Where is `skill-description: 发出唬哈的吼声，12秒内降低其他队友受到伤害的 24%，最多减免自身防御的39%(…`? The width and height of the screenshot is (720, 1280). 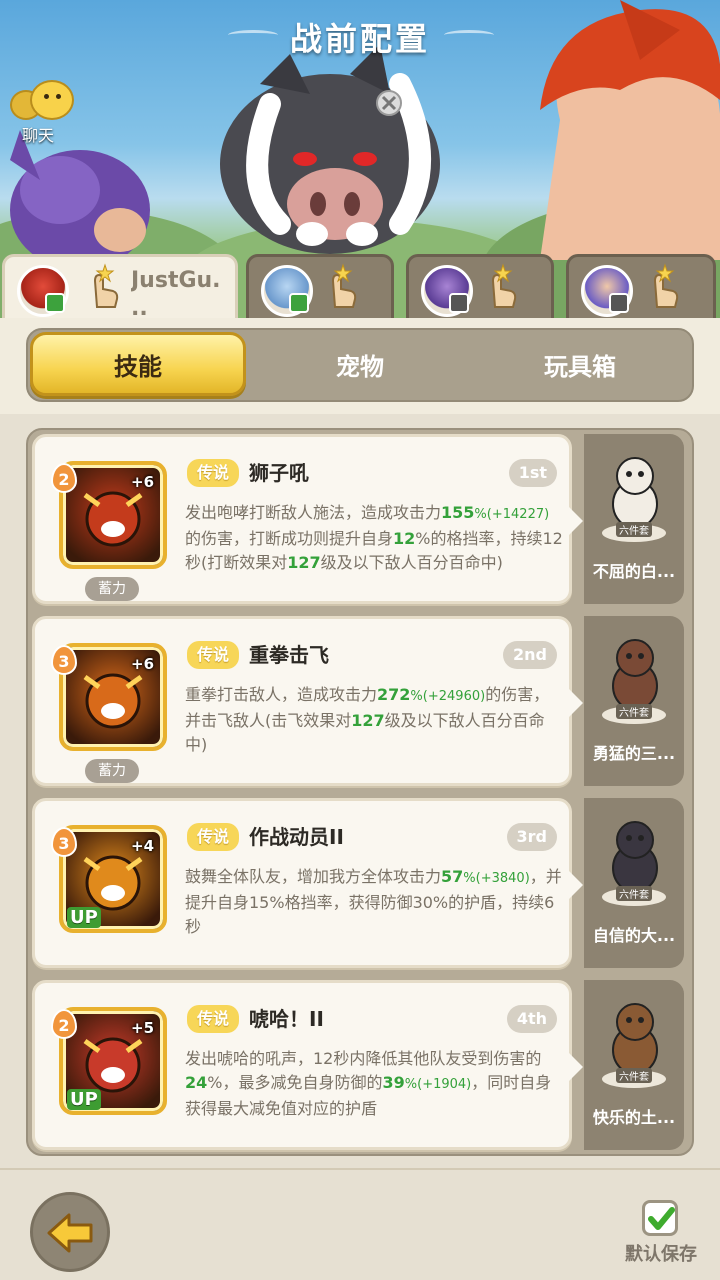
skill-description: 发出唬哈的吼声，12秒内降低其他队友受到伤害的 24%，最多减免自身防御的39%(… is located at coordinates (375, 1084).